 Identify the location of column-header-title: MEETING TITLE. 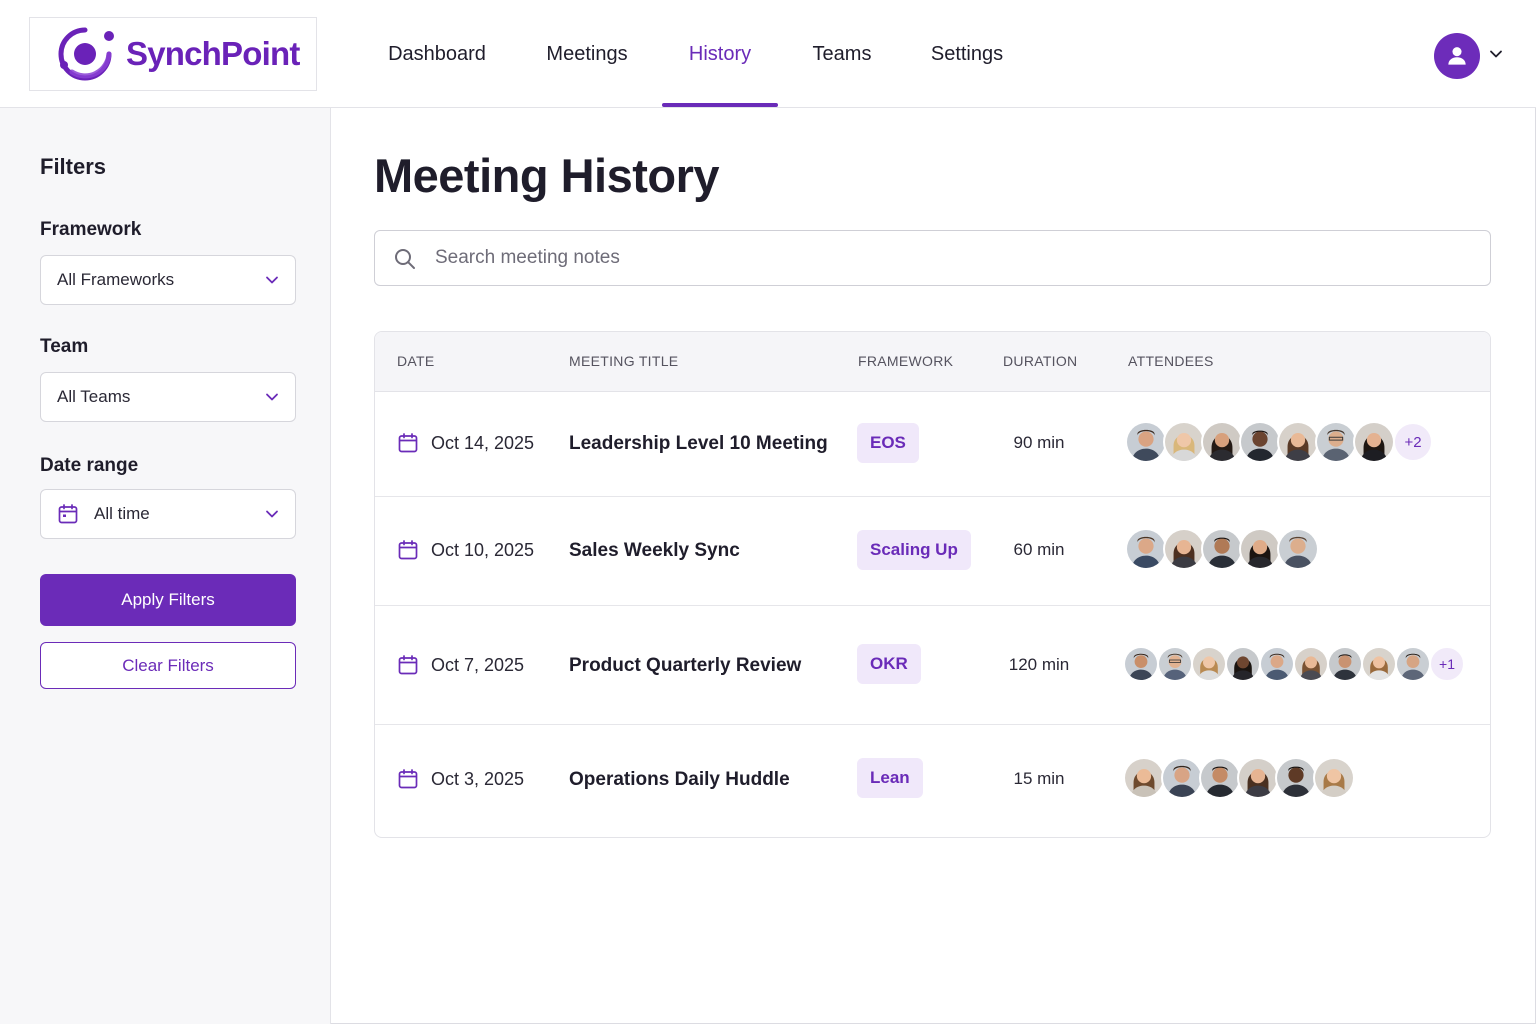
(623, 361).